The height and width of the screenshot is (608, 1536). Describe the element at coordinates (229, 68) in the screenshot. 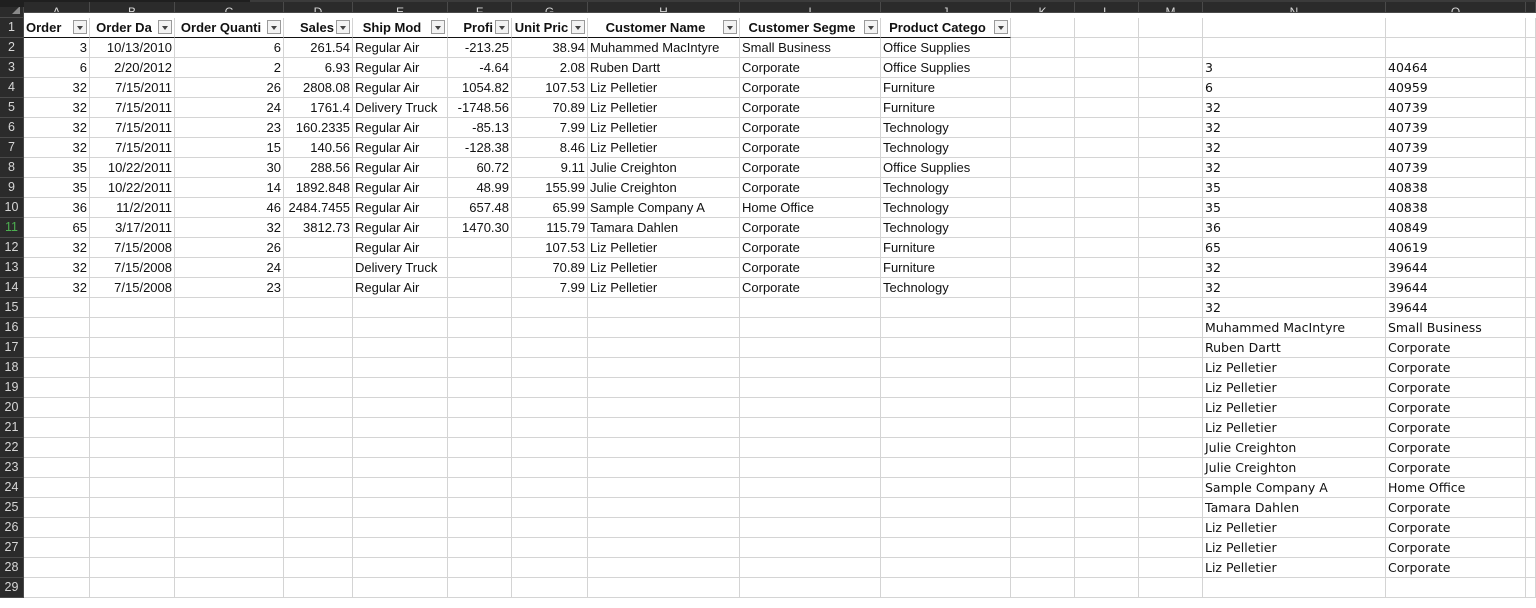

I see `table-cell: 2` at that location.